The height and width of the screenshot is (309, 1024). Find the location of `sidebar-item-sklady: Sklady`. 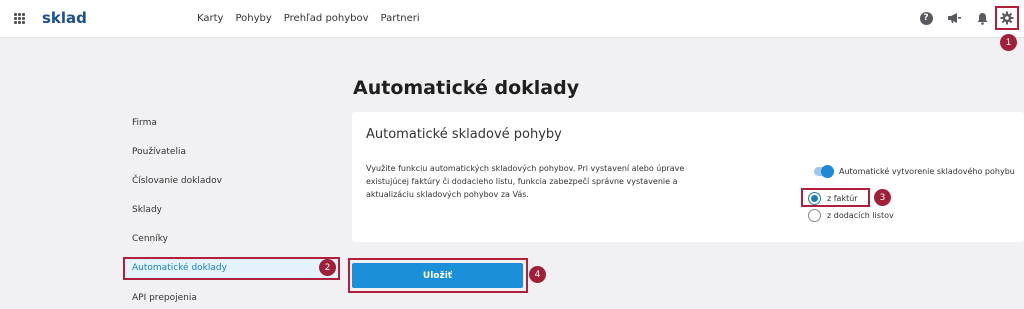

sidebar-item-sklady: Sklady is located at coordinates (147, 210).